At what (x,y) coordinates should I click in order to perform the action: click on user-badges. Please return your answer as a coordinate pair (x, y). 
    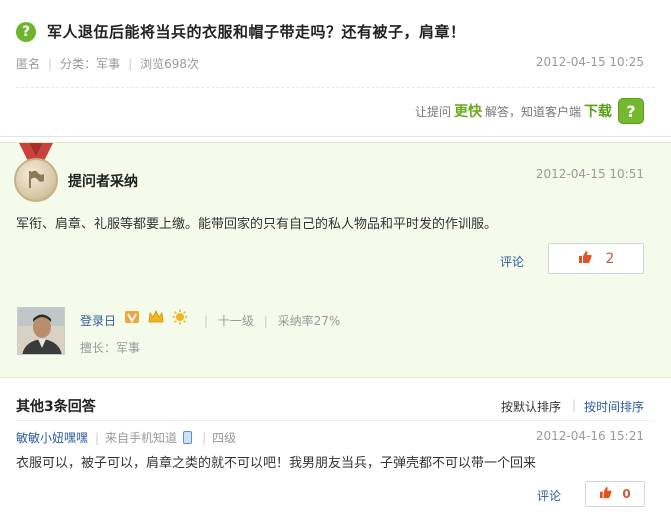
    Looking at the image, I should click on (160, 317).